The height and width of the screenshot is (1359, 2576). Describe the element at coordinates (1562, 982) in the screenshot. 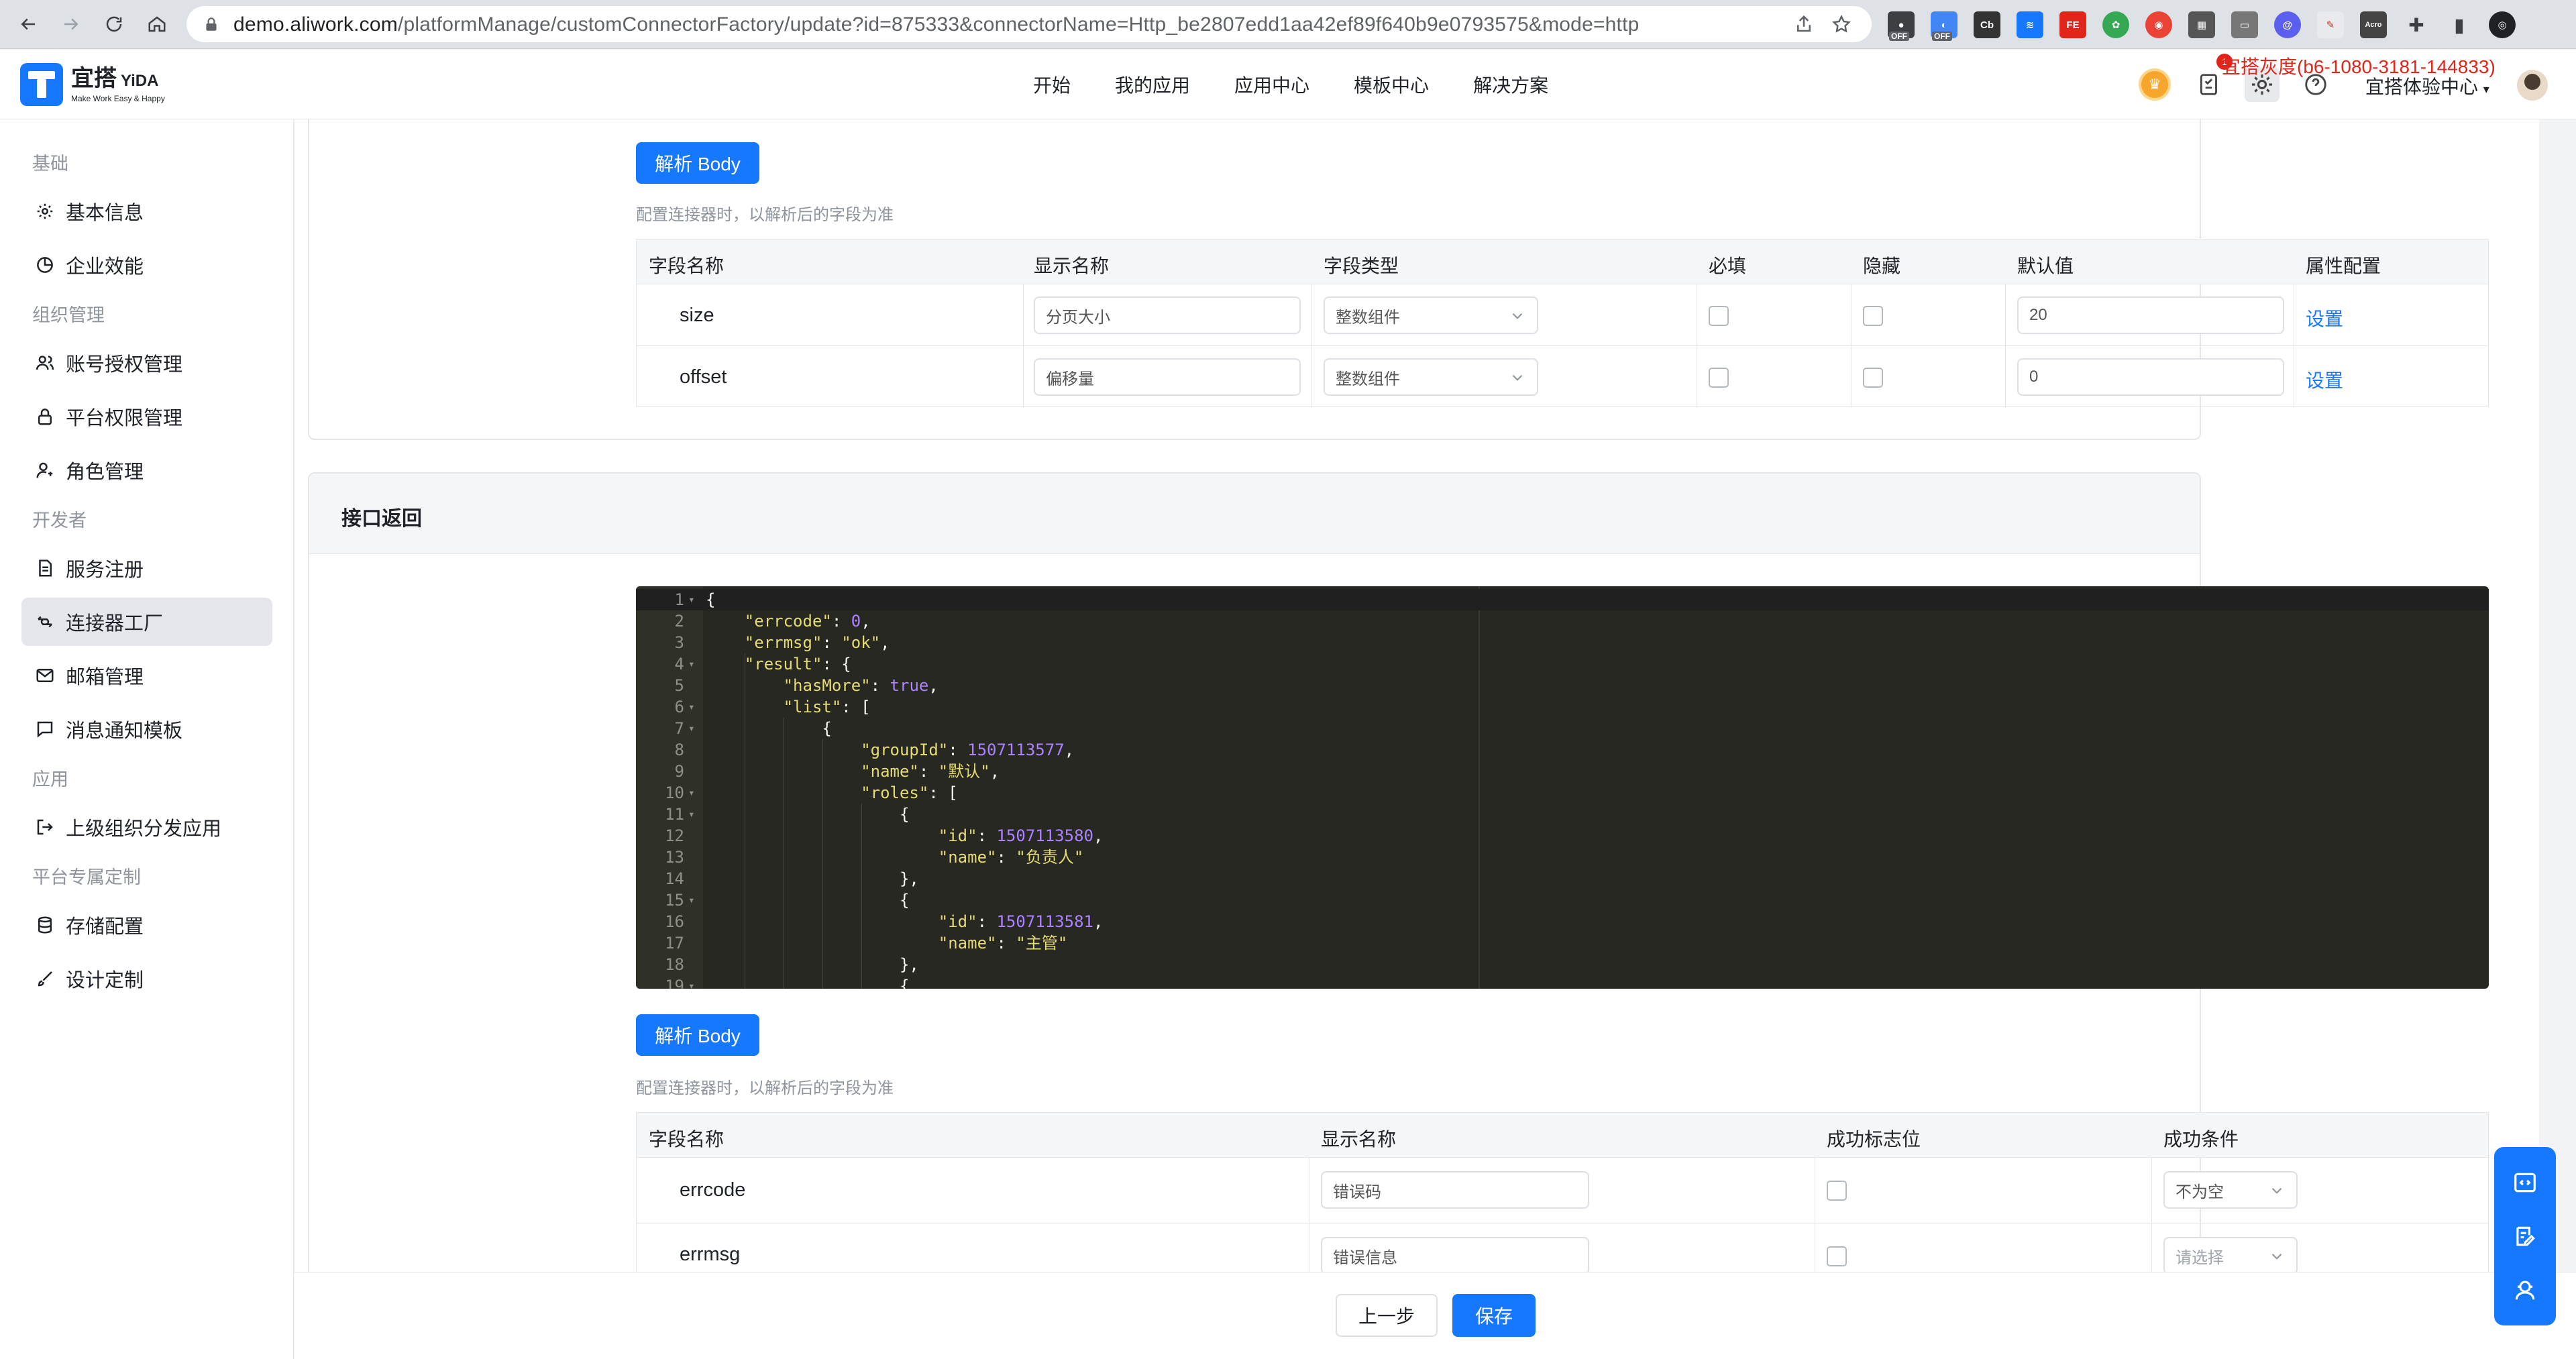

I see `editor-line: 19 ▾ {` at that location.